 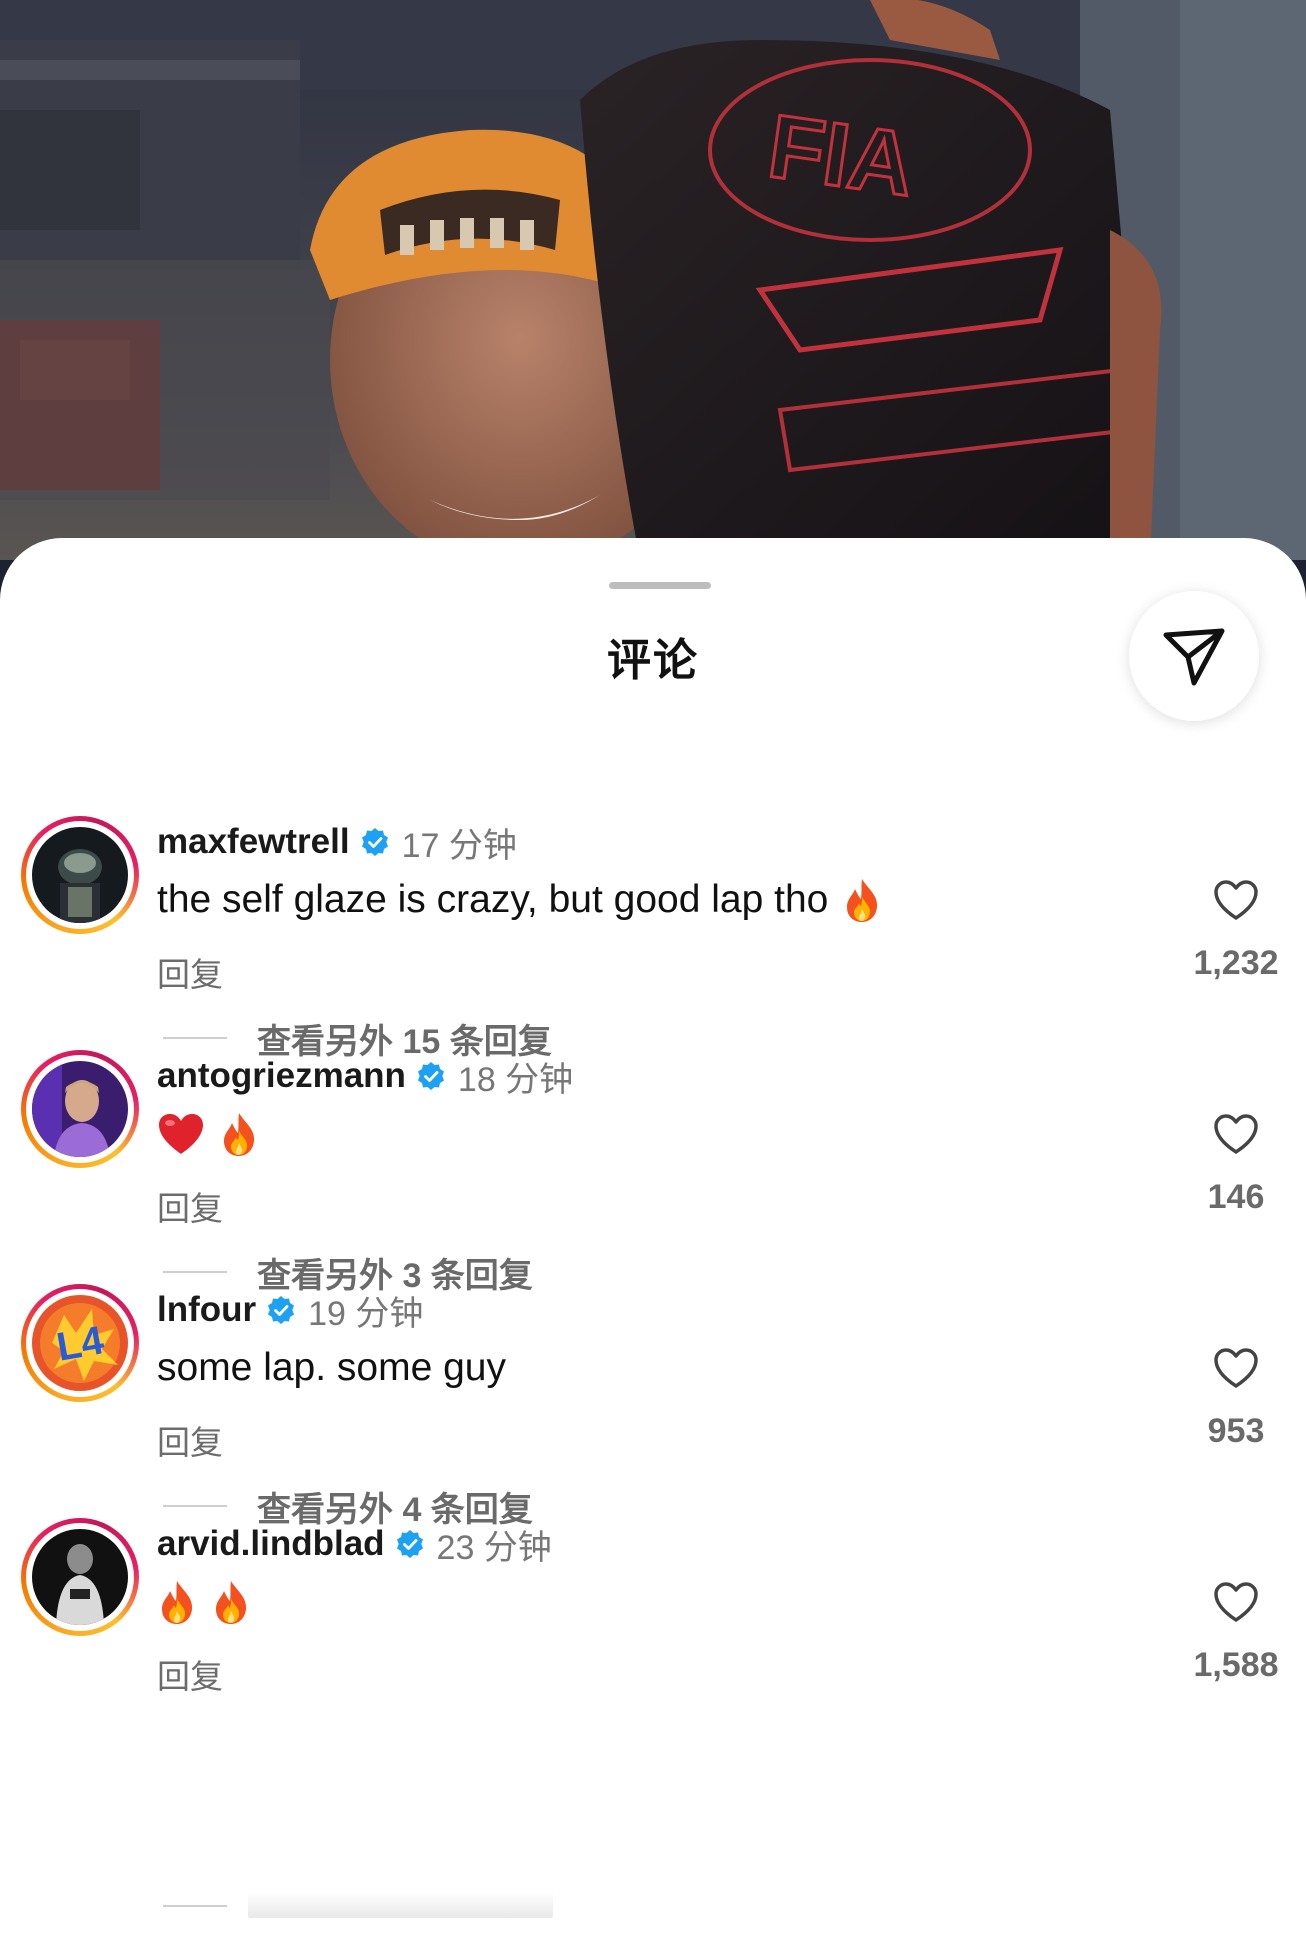 What do you see at coordinates (206, 1310) in the screenshot?
I see `comment-username: lnfour` at bounding box center [206, 1310].